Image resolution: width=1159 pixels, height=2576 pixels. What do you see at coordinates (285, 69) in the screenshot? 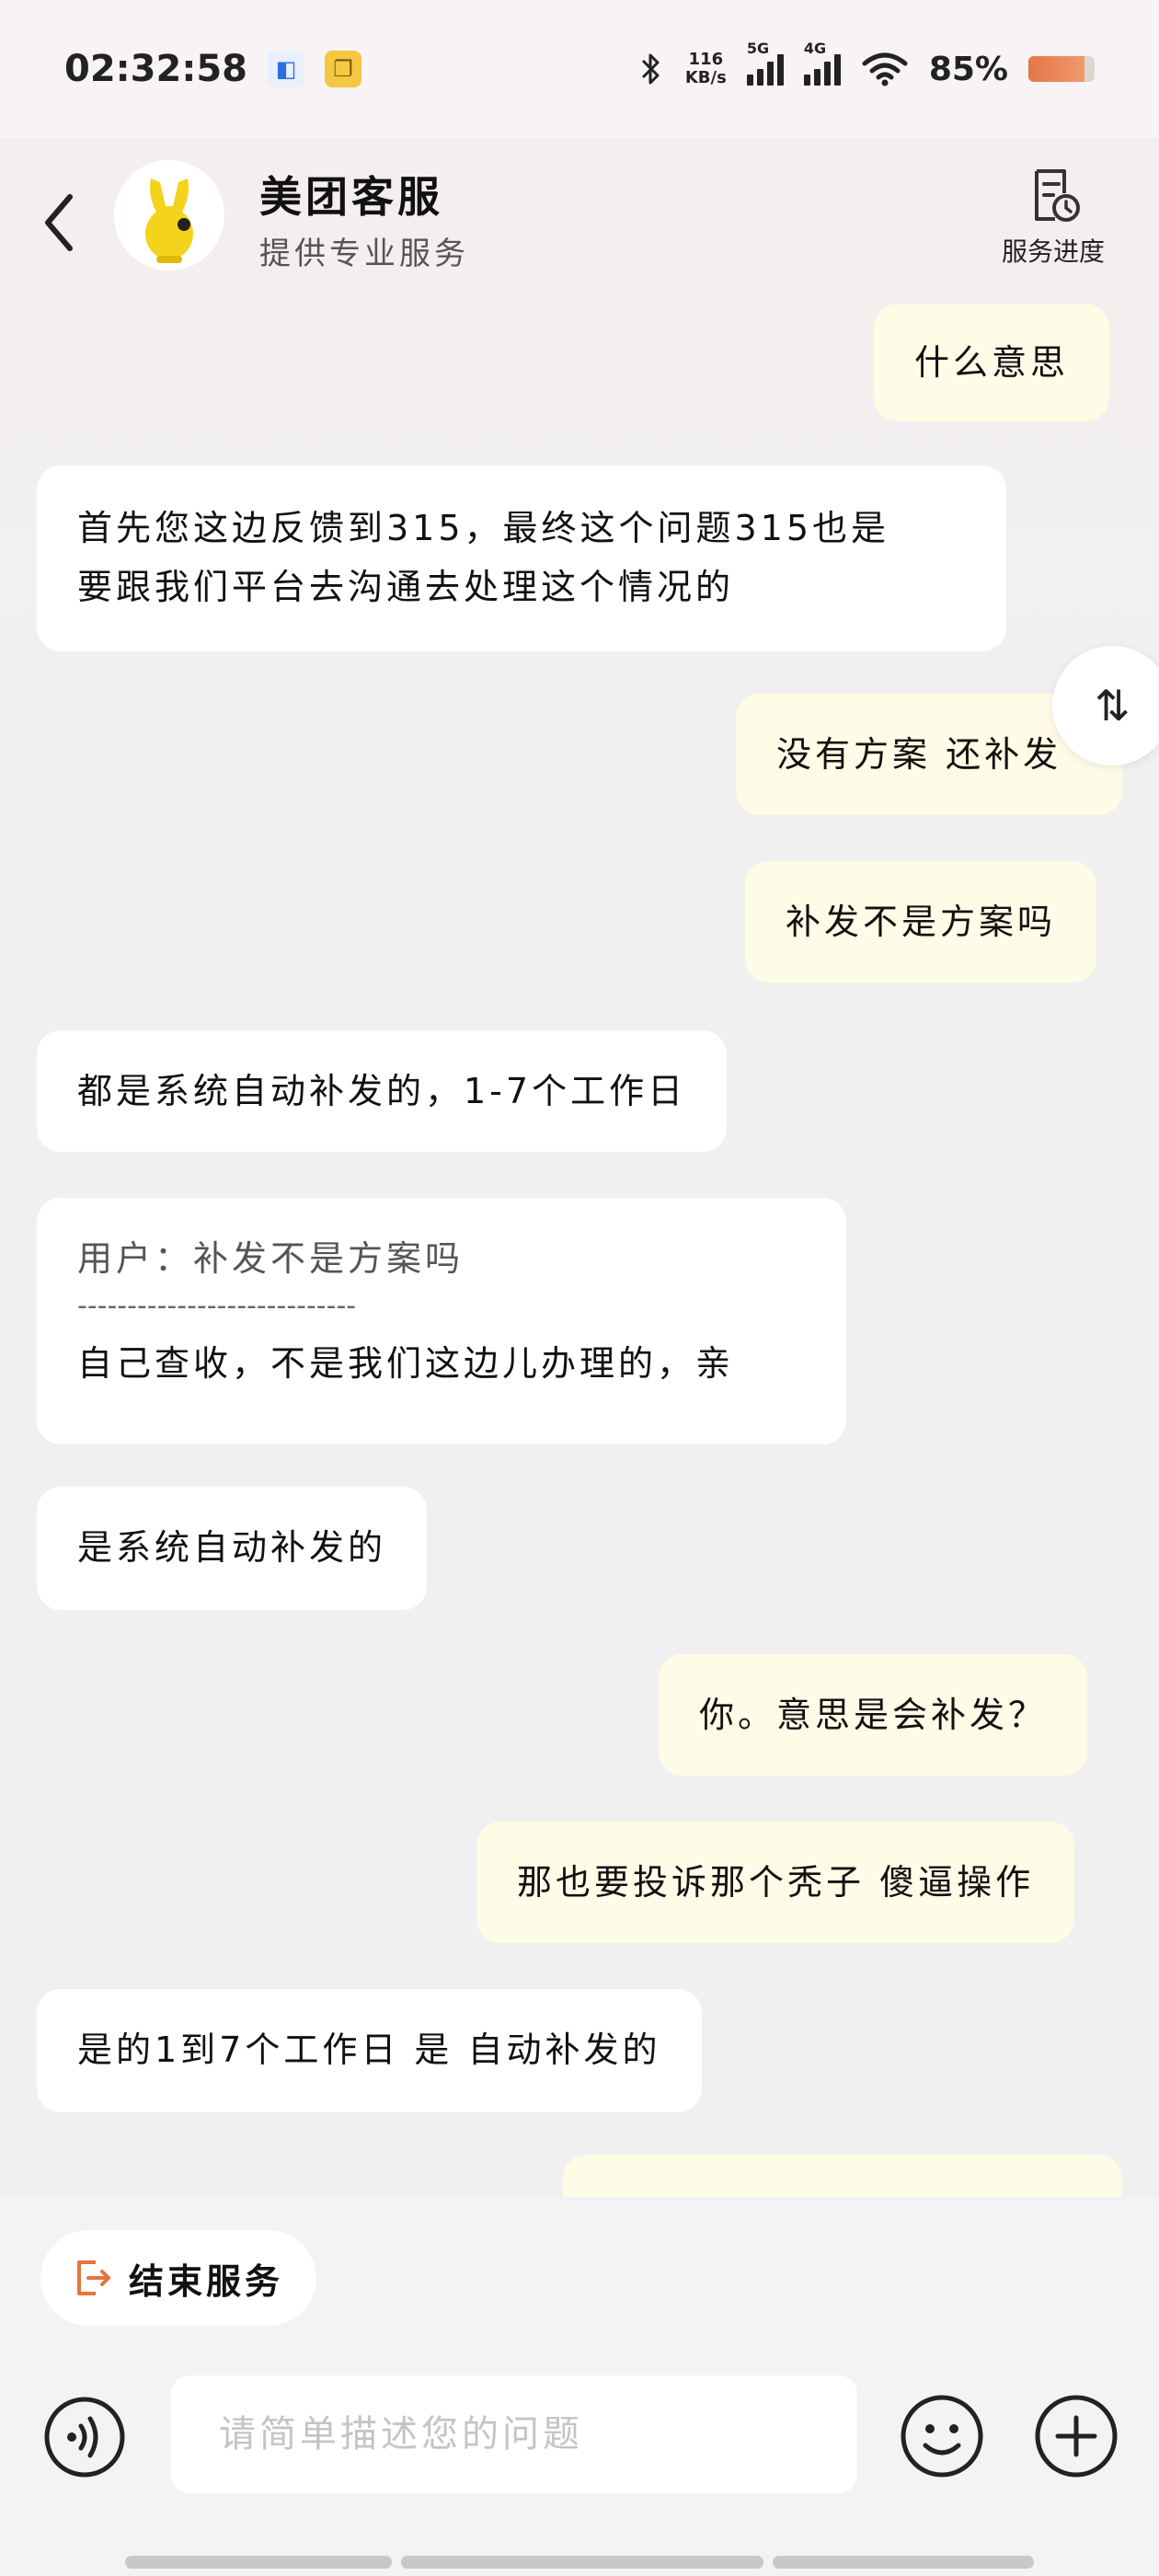
I see `app-notification-icon: ◧` at bounding box center [285, 69].